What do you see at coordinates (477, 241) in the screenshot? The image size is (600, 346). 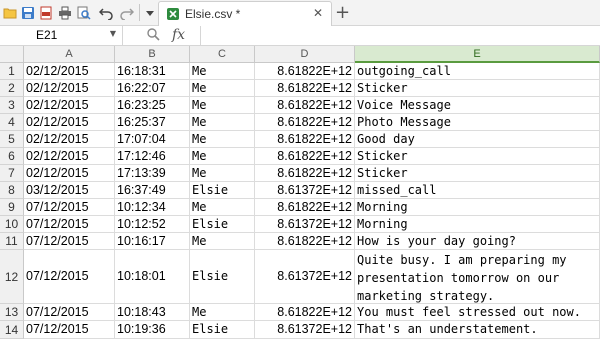 I see `cell-e11: How is your day going?` at bounding box center [477, 241].